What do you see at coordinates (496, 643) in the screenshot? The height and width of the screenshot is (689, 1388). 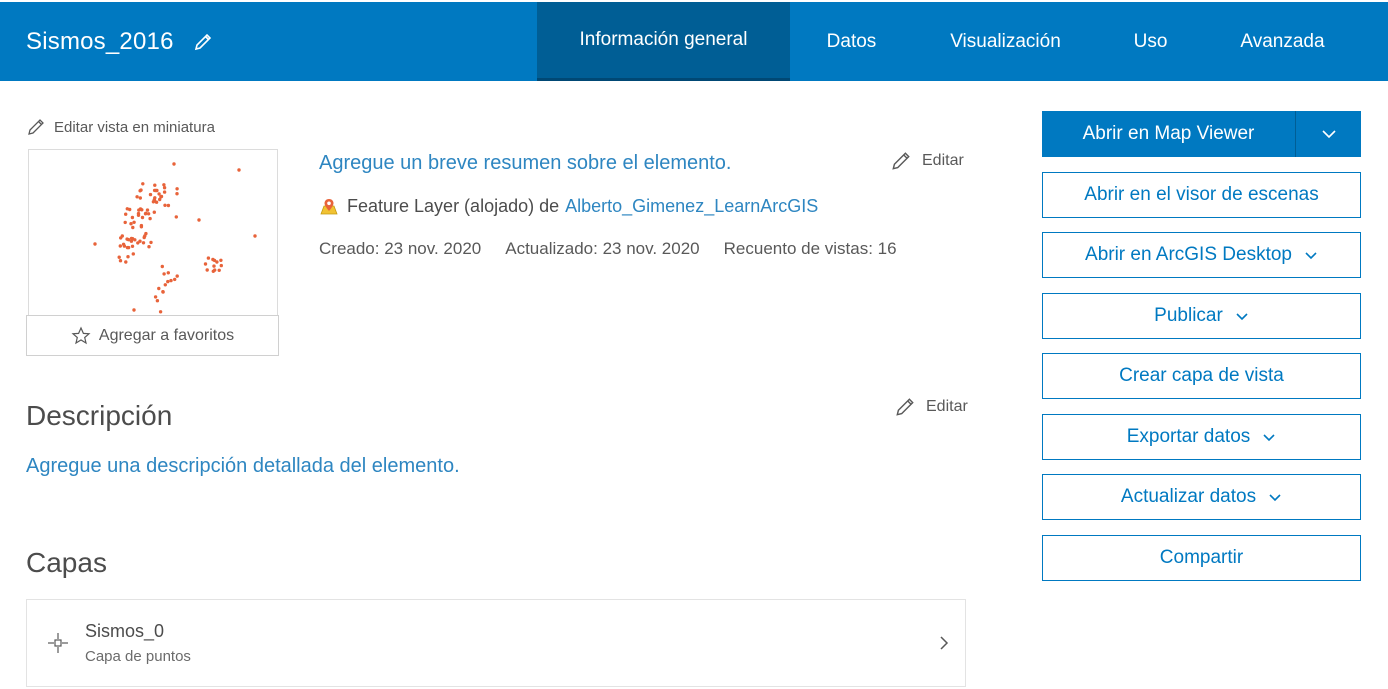 I see `layer-row: Sismos_0 Capa de puntos` at bounding box center [496, 643].